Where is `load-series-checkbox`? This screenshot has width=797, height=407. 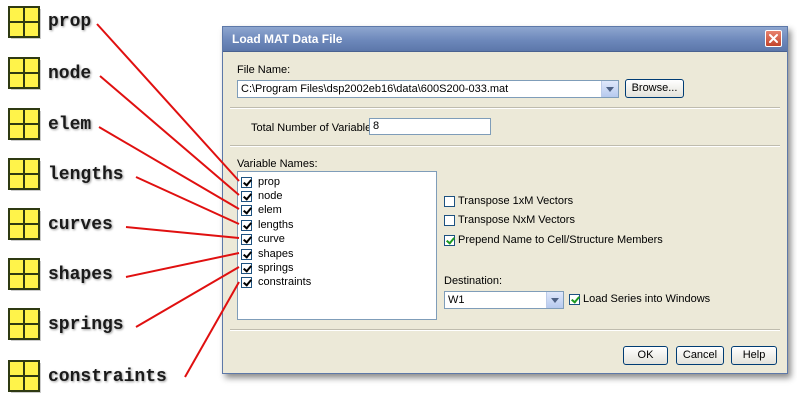 load-series-checkbox is located at coordinates (574, 299).